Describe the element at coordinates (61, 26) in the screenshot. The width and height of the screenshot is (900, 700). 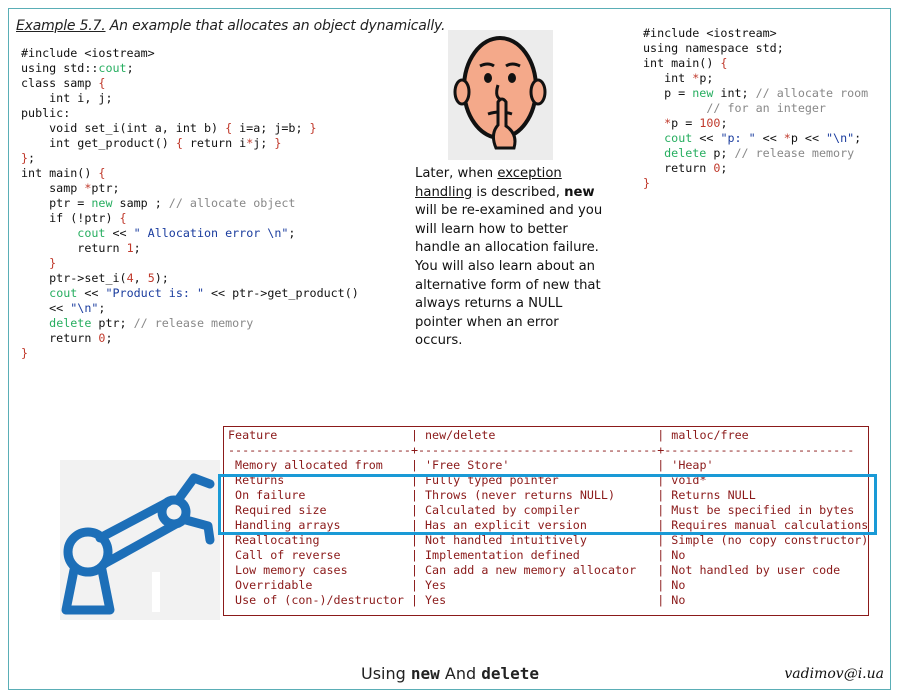
I see `example-number: Example 5.7.` at that location.